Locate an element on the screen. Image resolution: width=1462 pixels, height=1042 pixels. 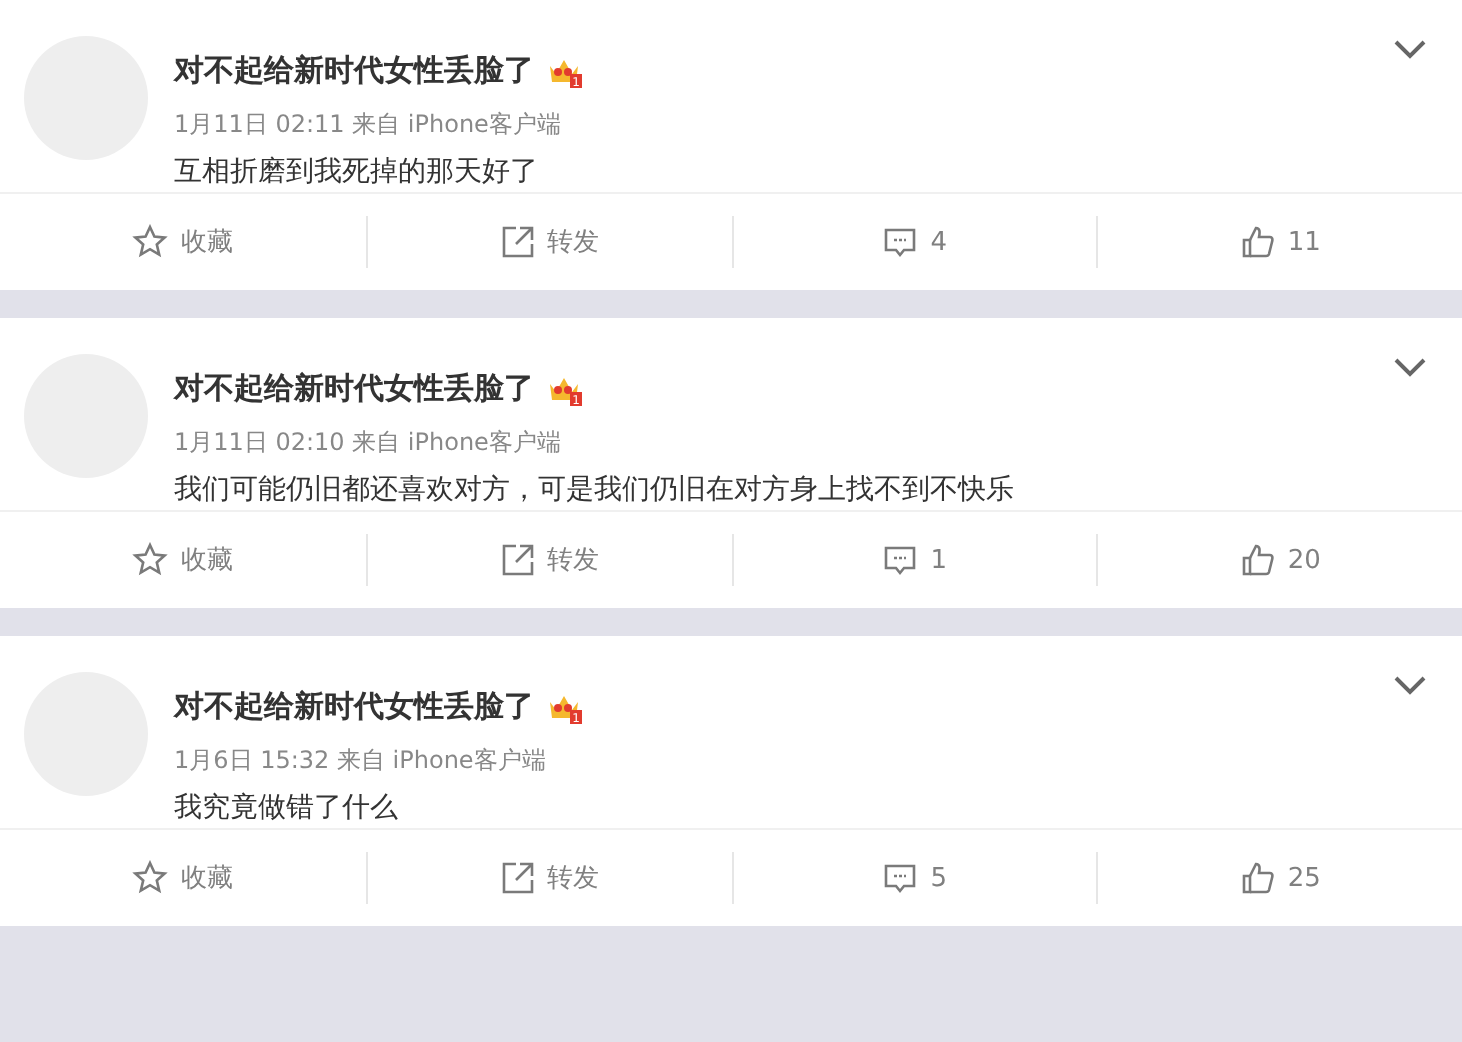
comment-button: 5 is located at coordinates (914, 878).